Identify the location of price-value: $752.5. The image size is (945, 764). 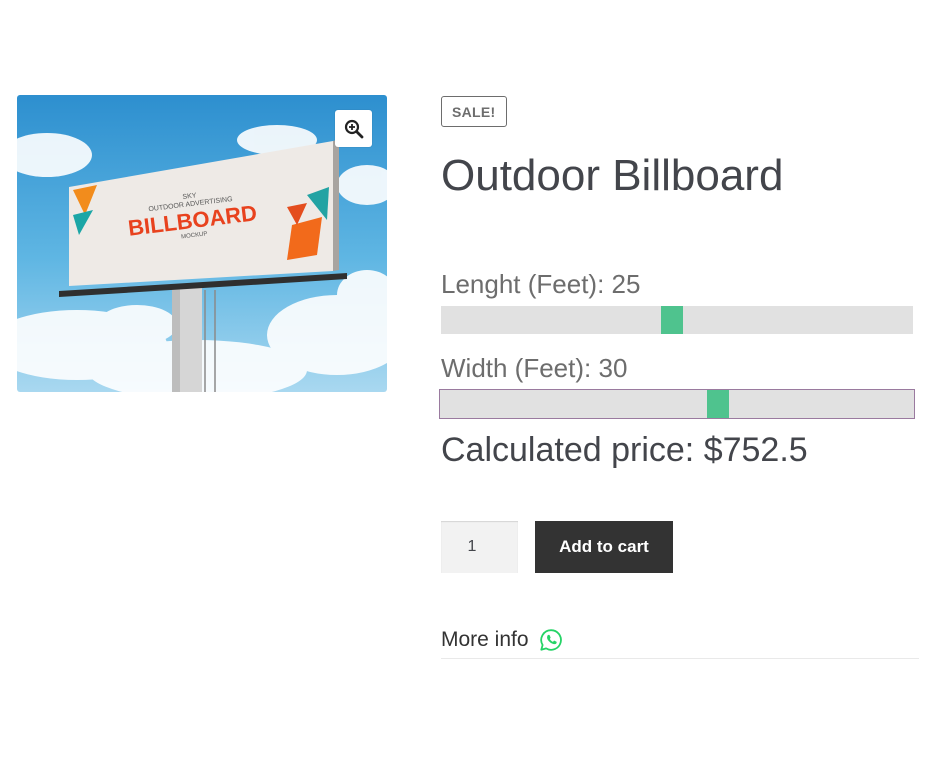
(755, 450).